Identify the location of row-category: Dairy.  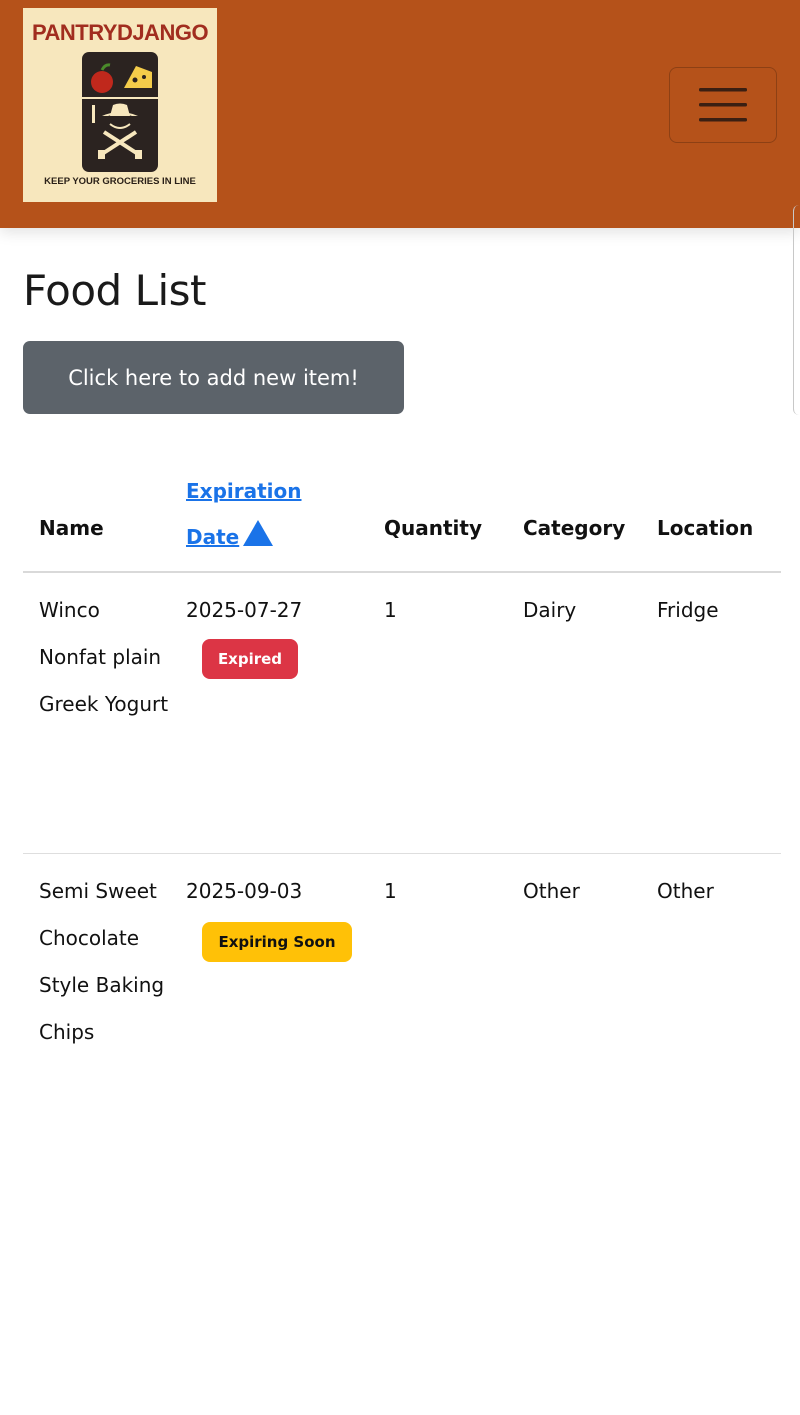
(550, 610).